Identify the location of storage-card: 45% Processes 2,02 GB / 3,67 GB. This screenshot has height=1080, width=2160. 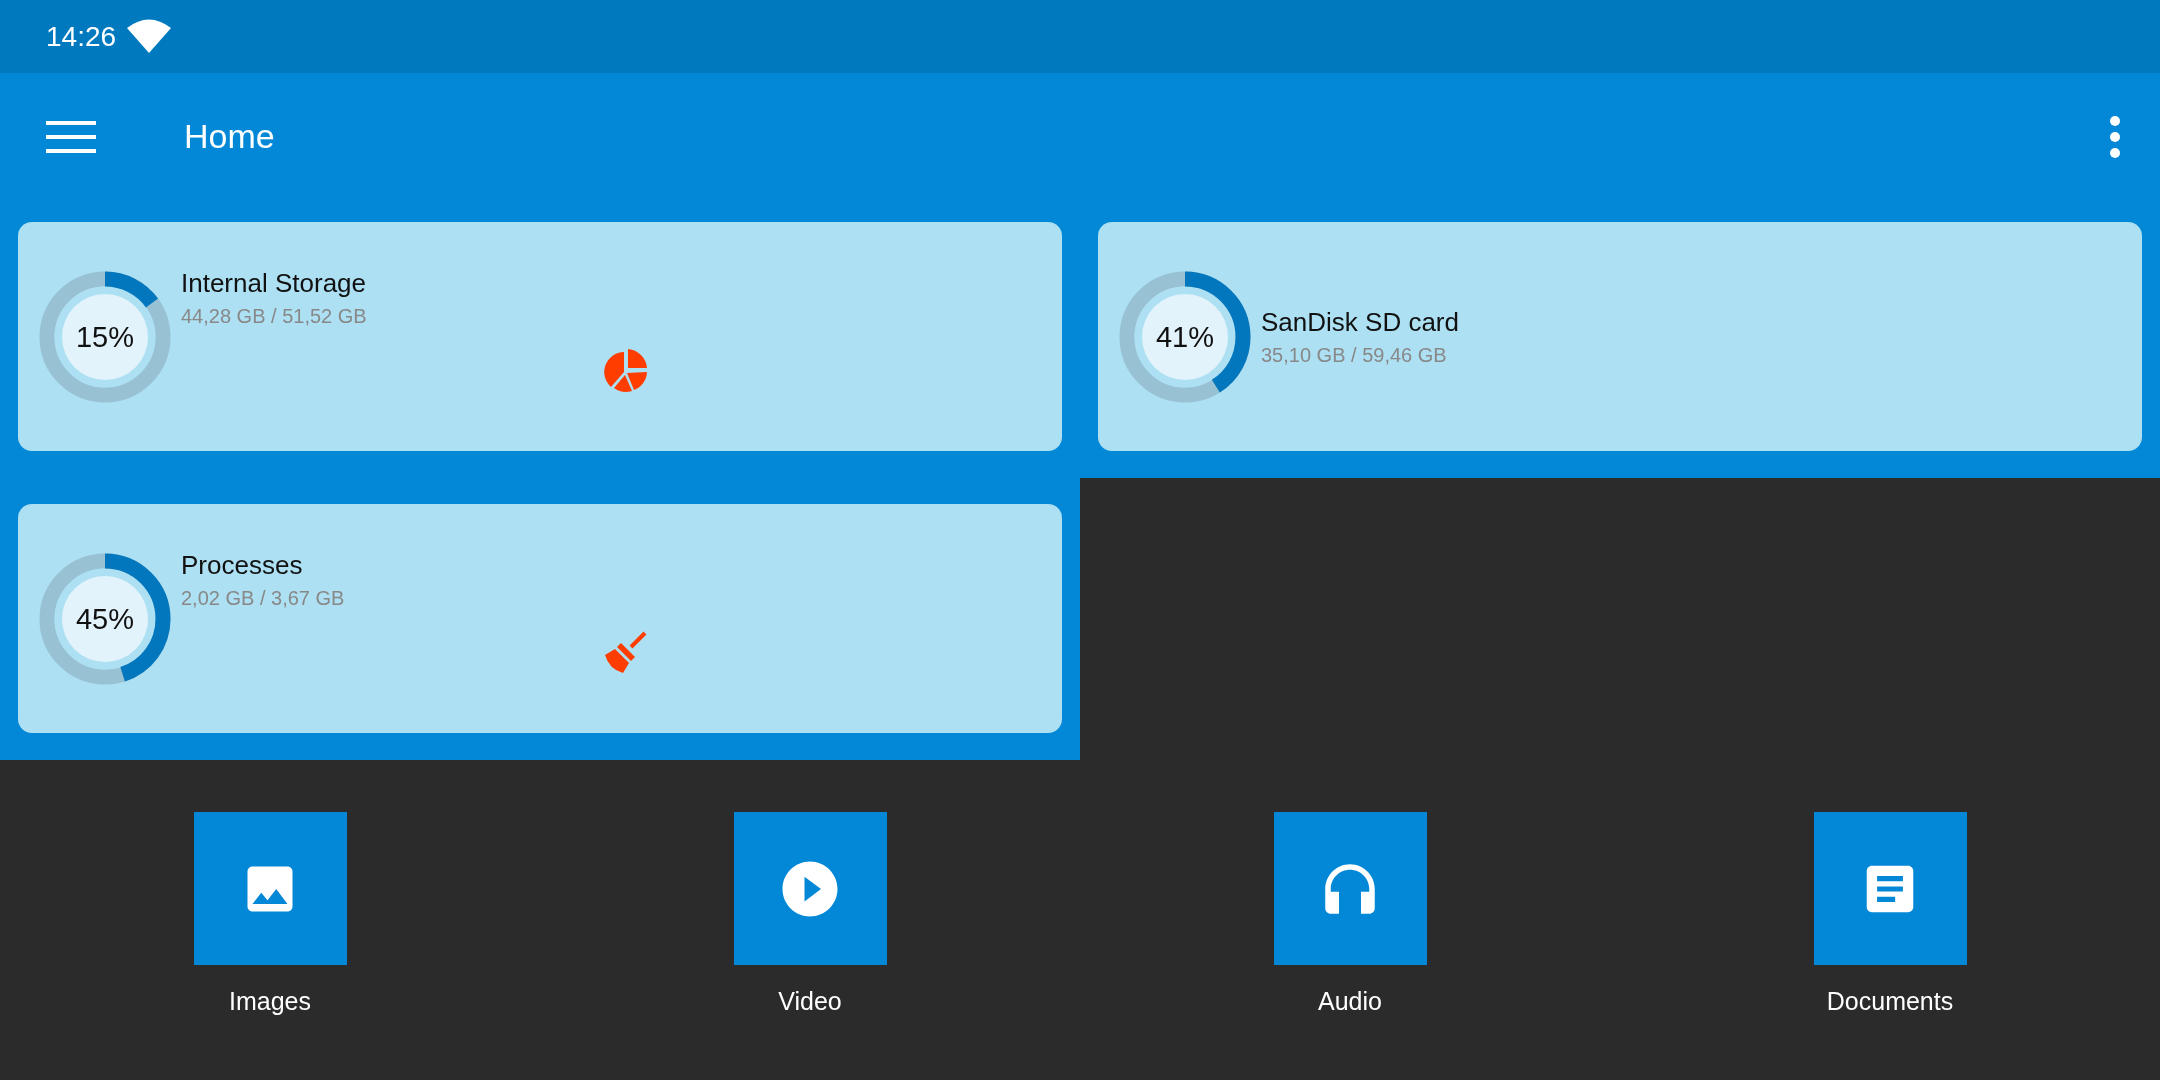
(540, 618).